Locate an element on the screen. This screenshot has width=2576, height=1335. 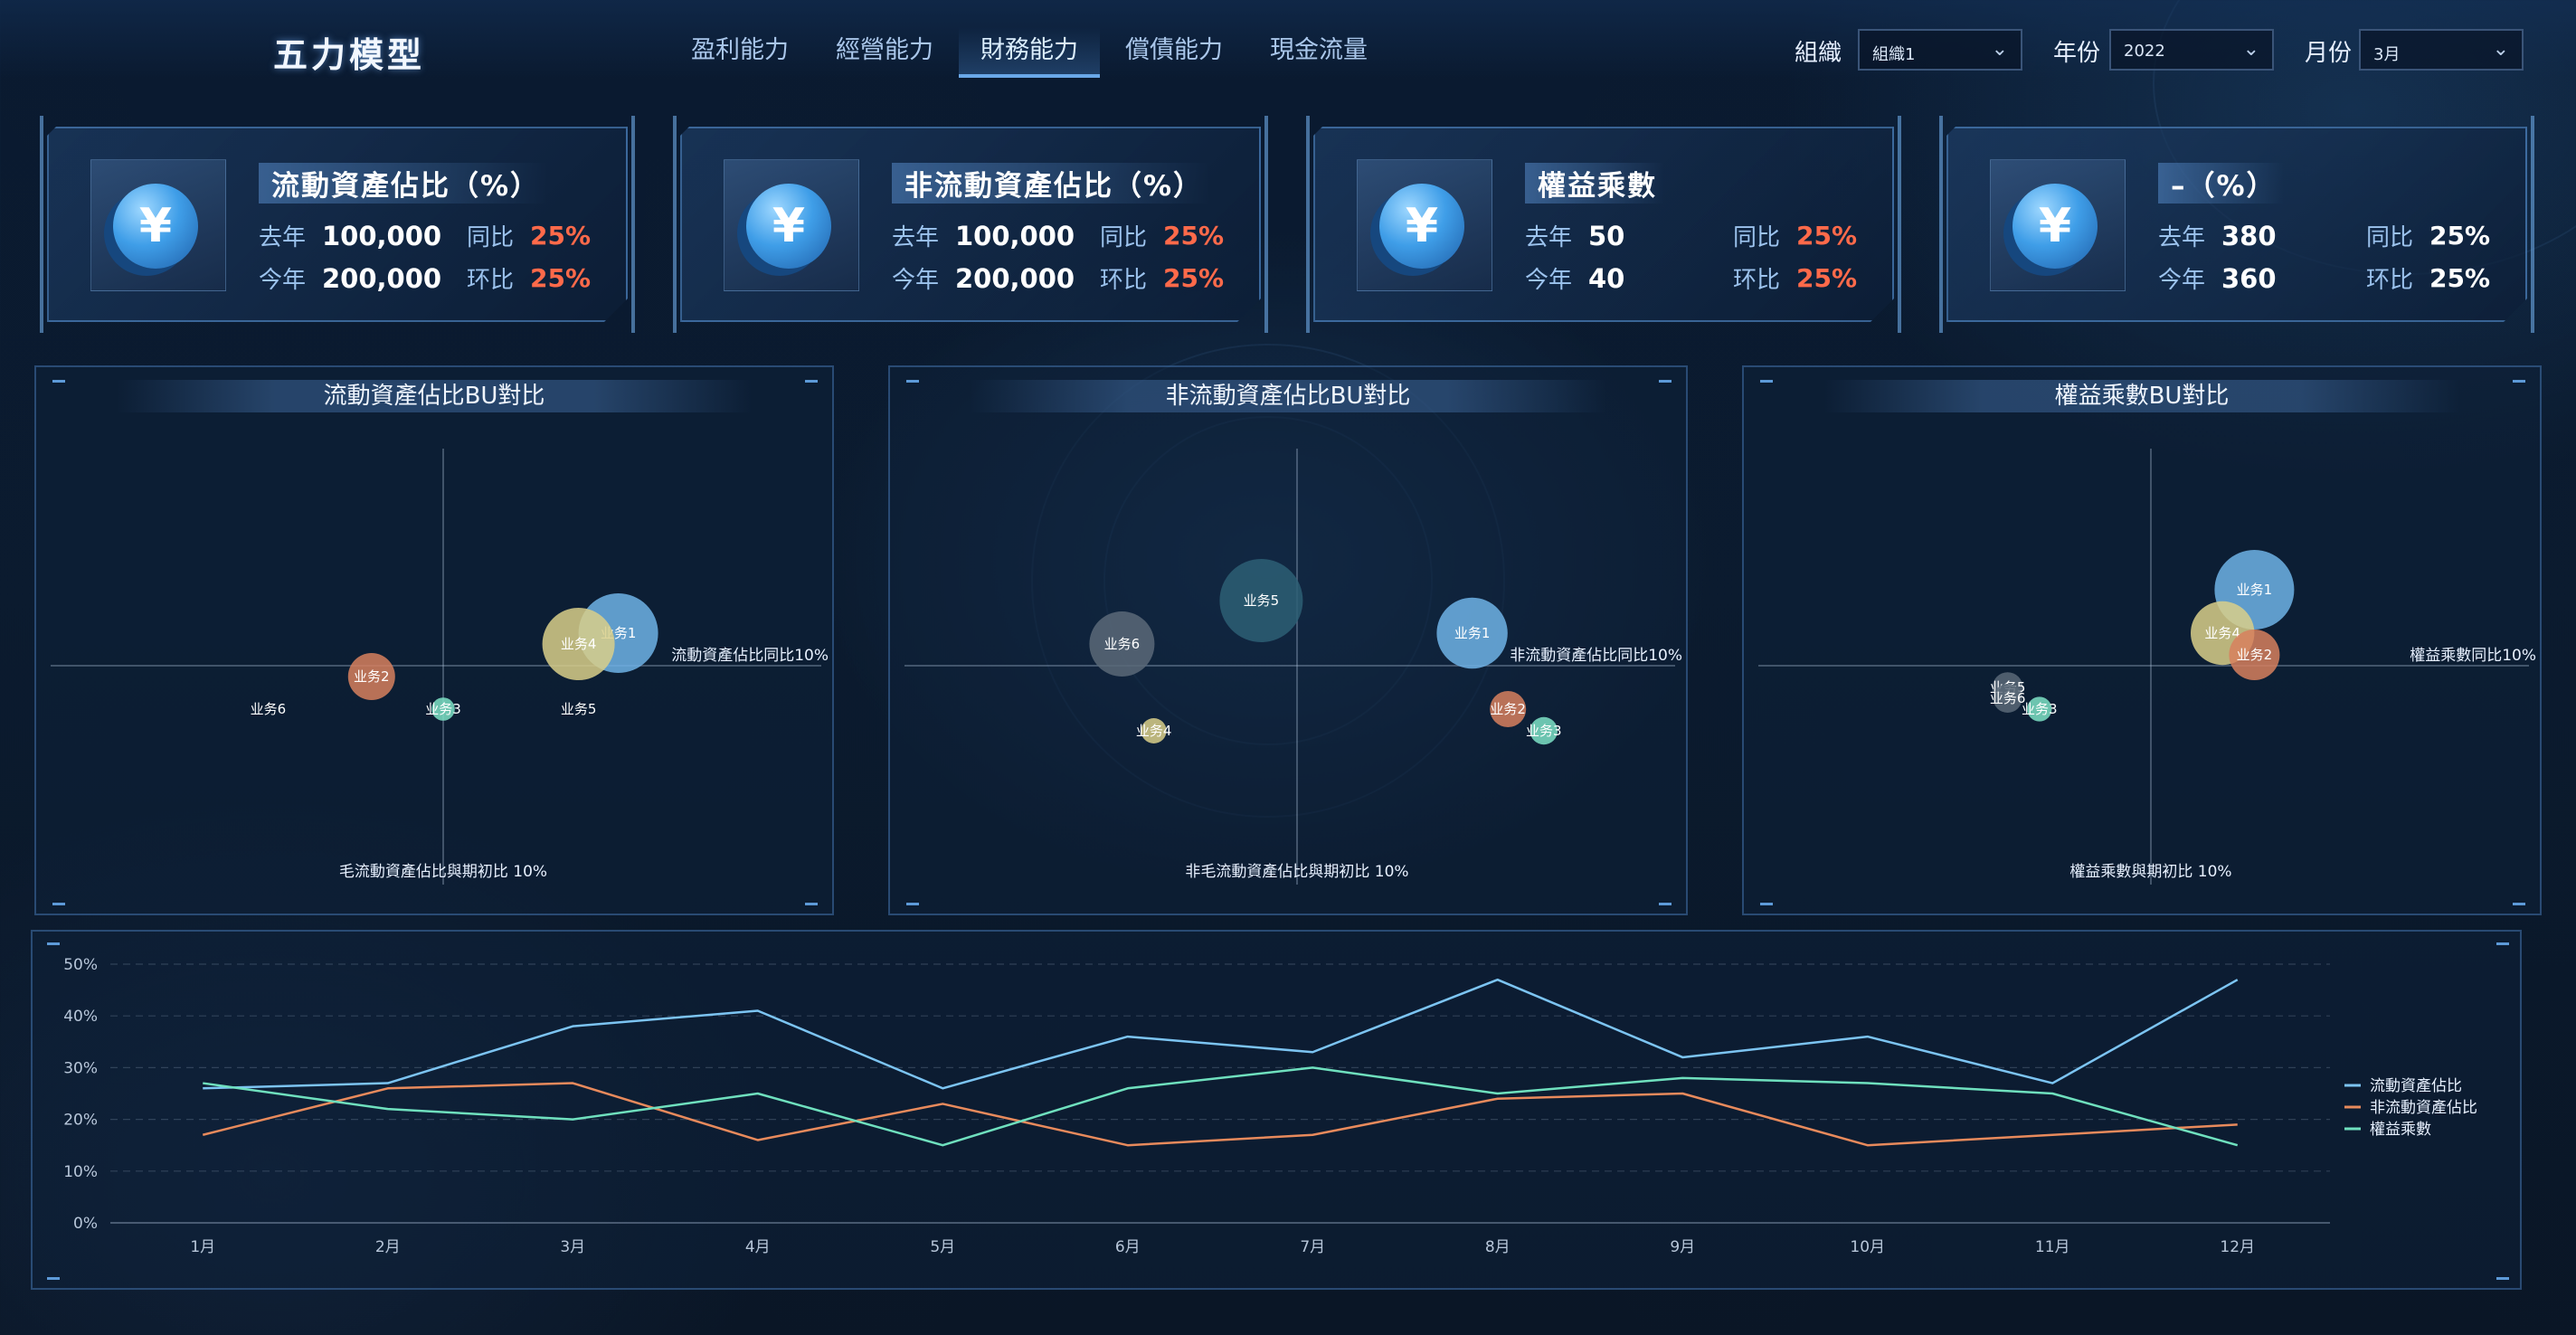
x-tick-label: 2月 is located at coordinates (388, 1247).